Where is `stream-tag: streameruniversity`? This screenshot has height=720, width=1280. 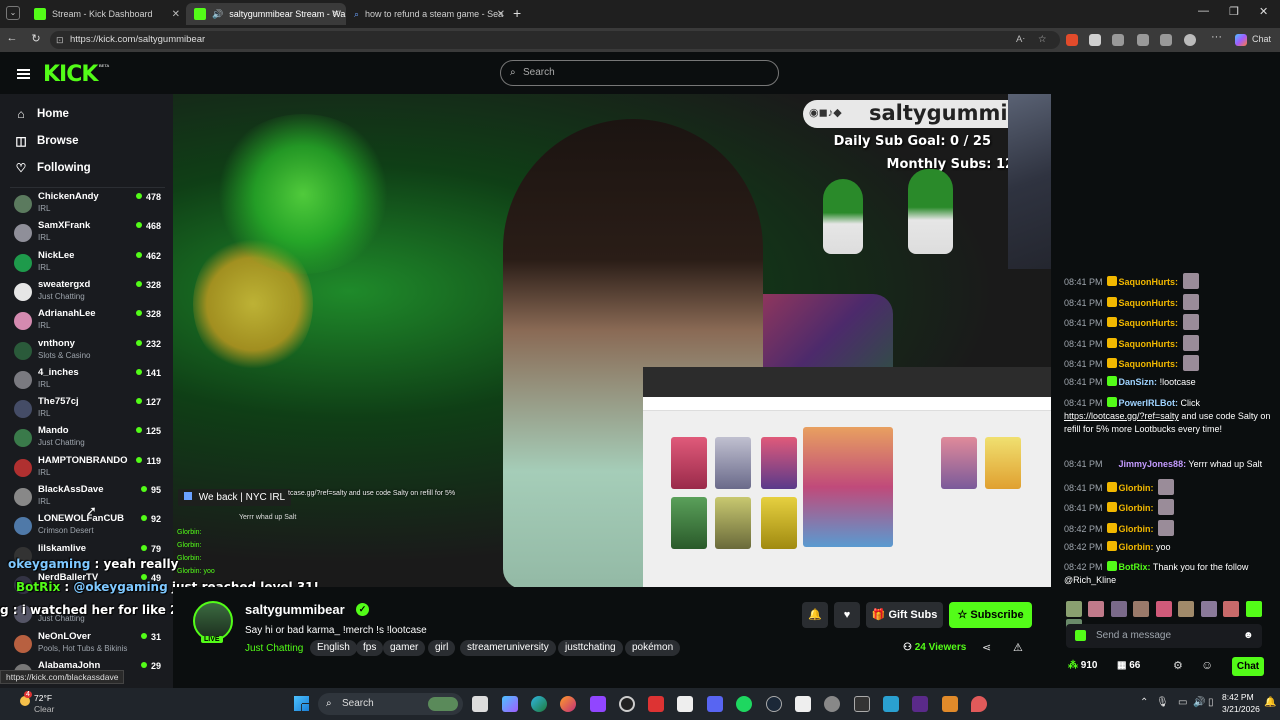 stream-tag: streameruniversity is located at coordinates (508, 648).